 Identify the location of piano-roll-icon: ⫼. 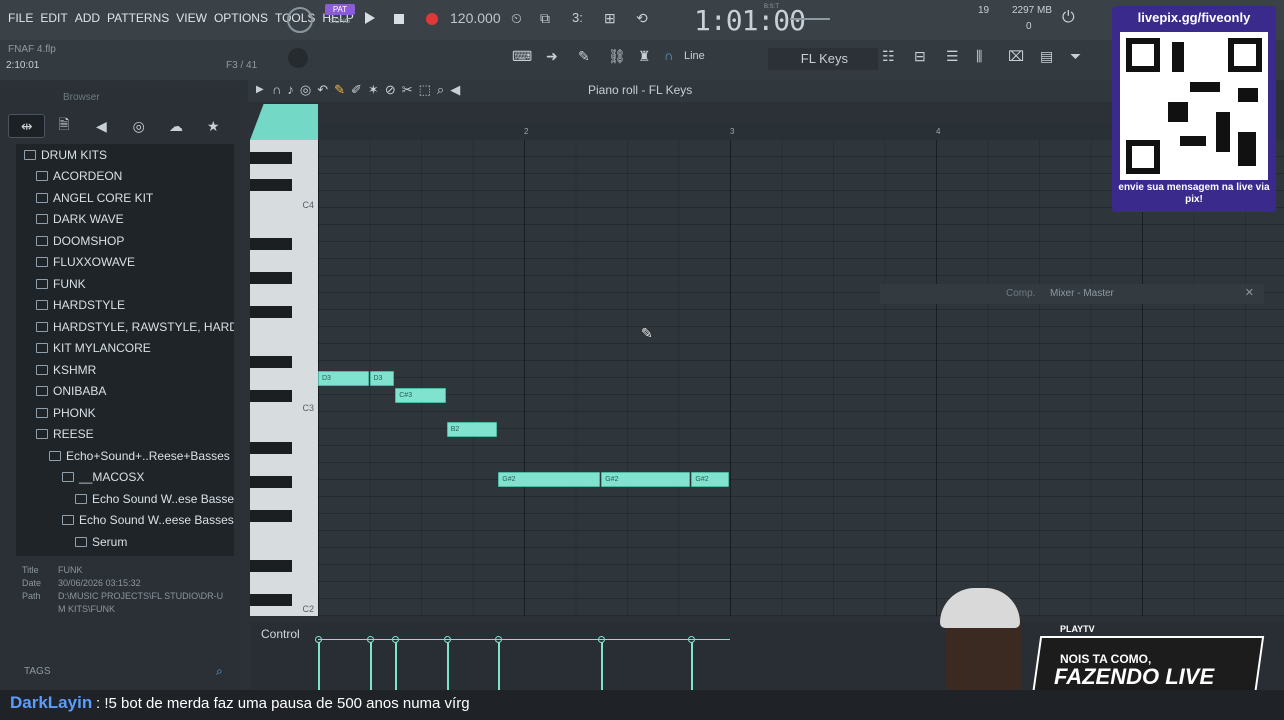
(979, 56).